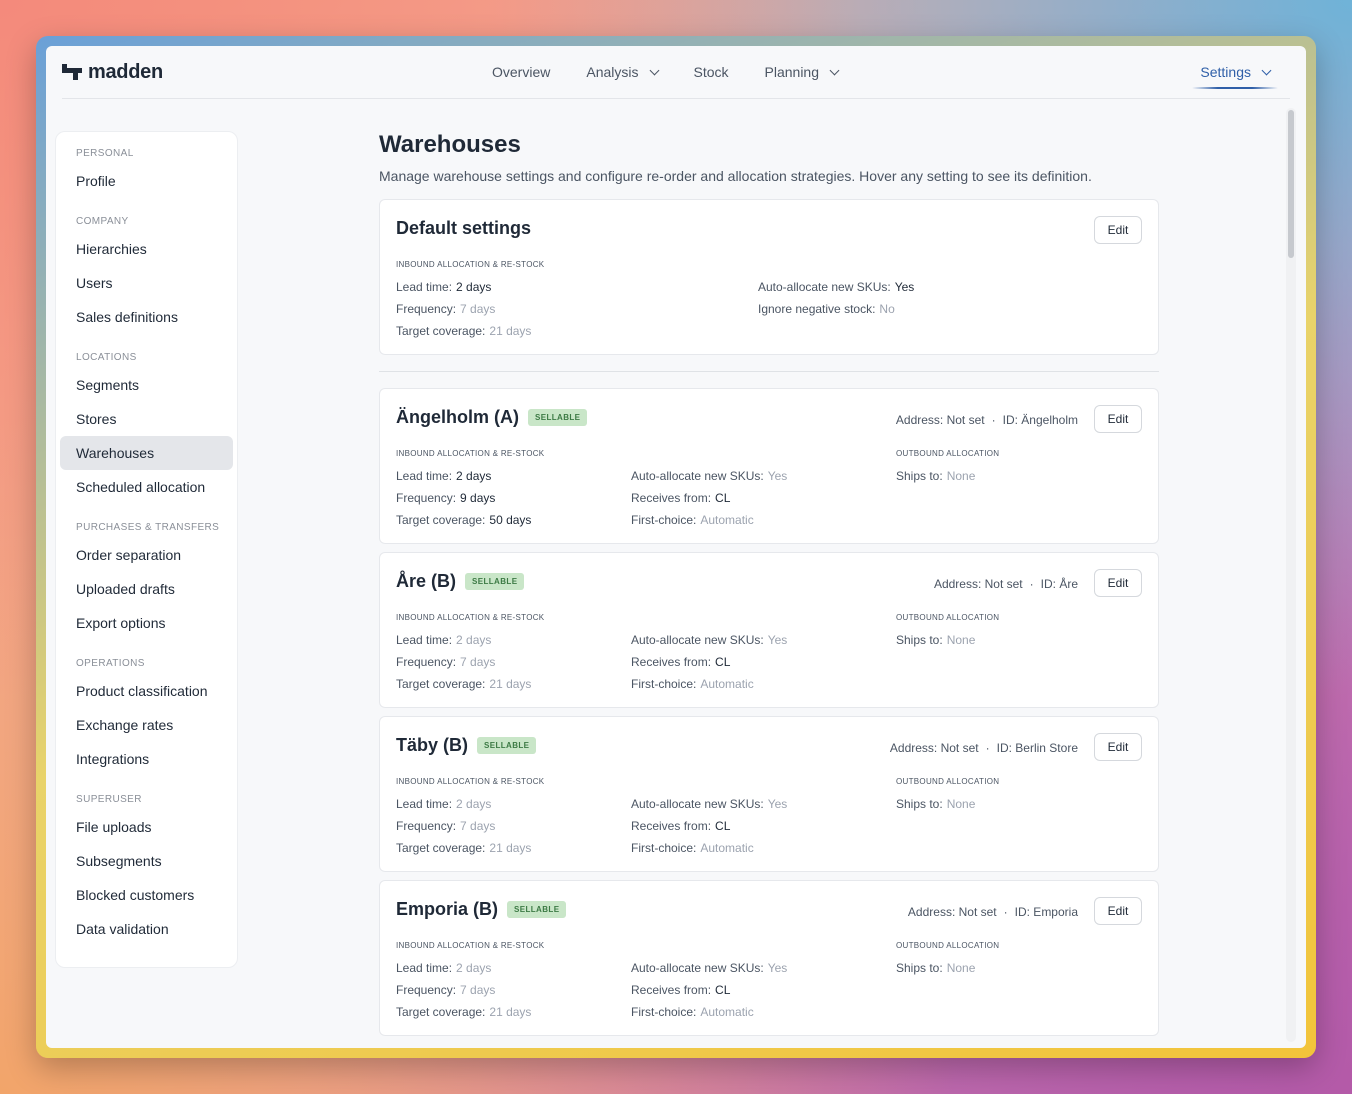  Describe the element at coordinates (146, 589) in the screenshot. I see `sidebar-item-uploaded-drafts: Uploaded drafts` at that location.